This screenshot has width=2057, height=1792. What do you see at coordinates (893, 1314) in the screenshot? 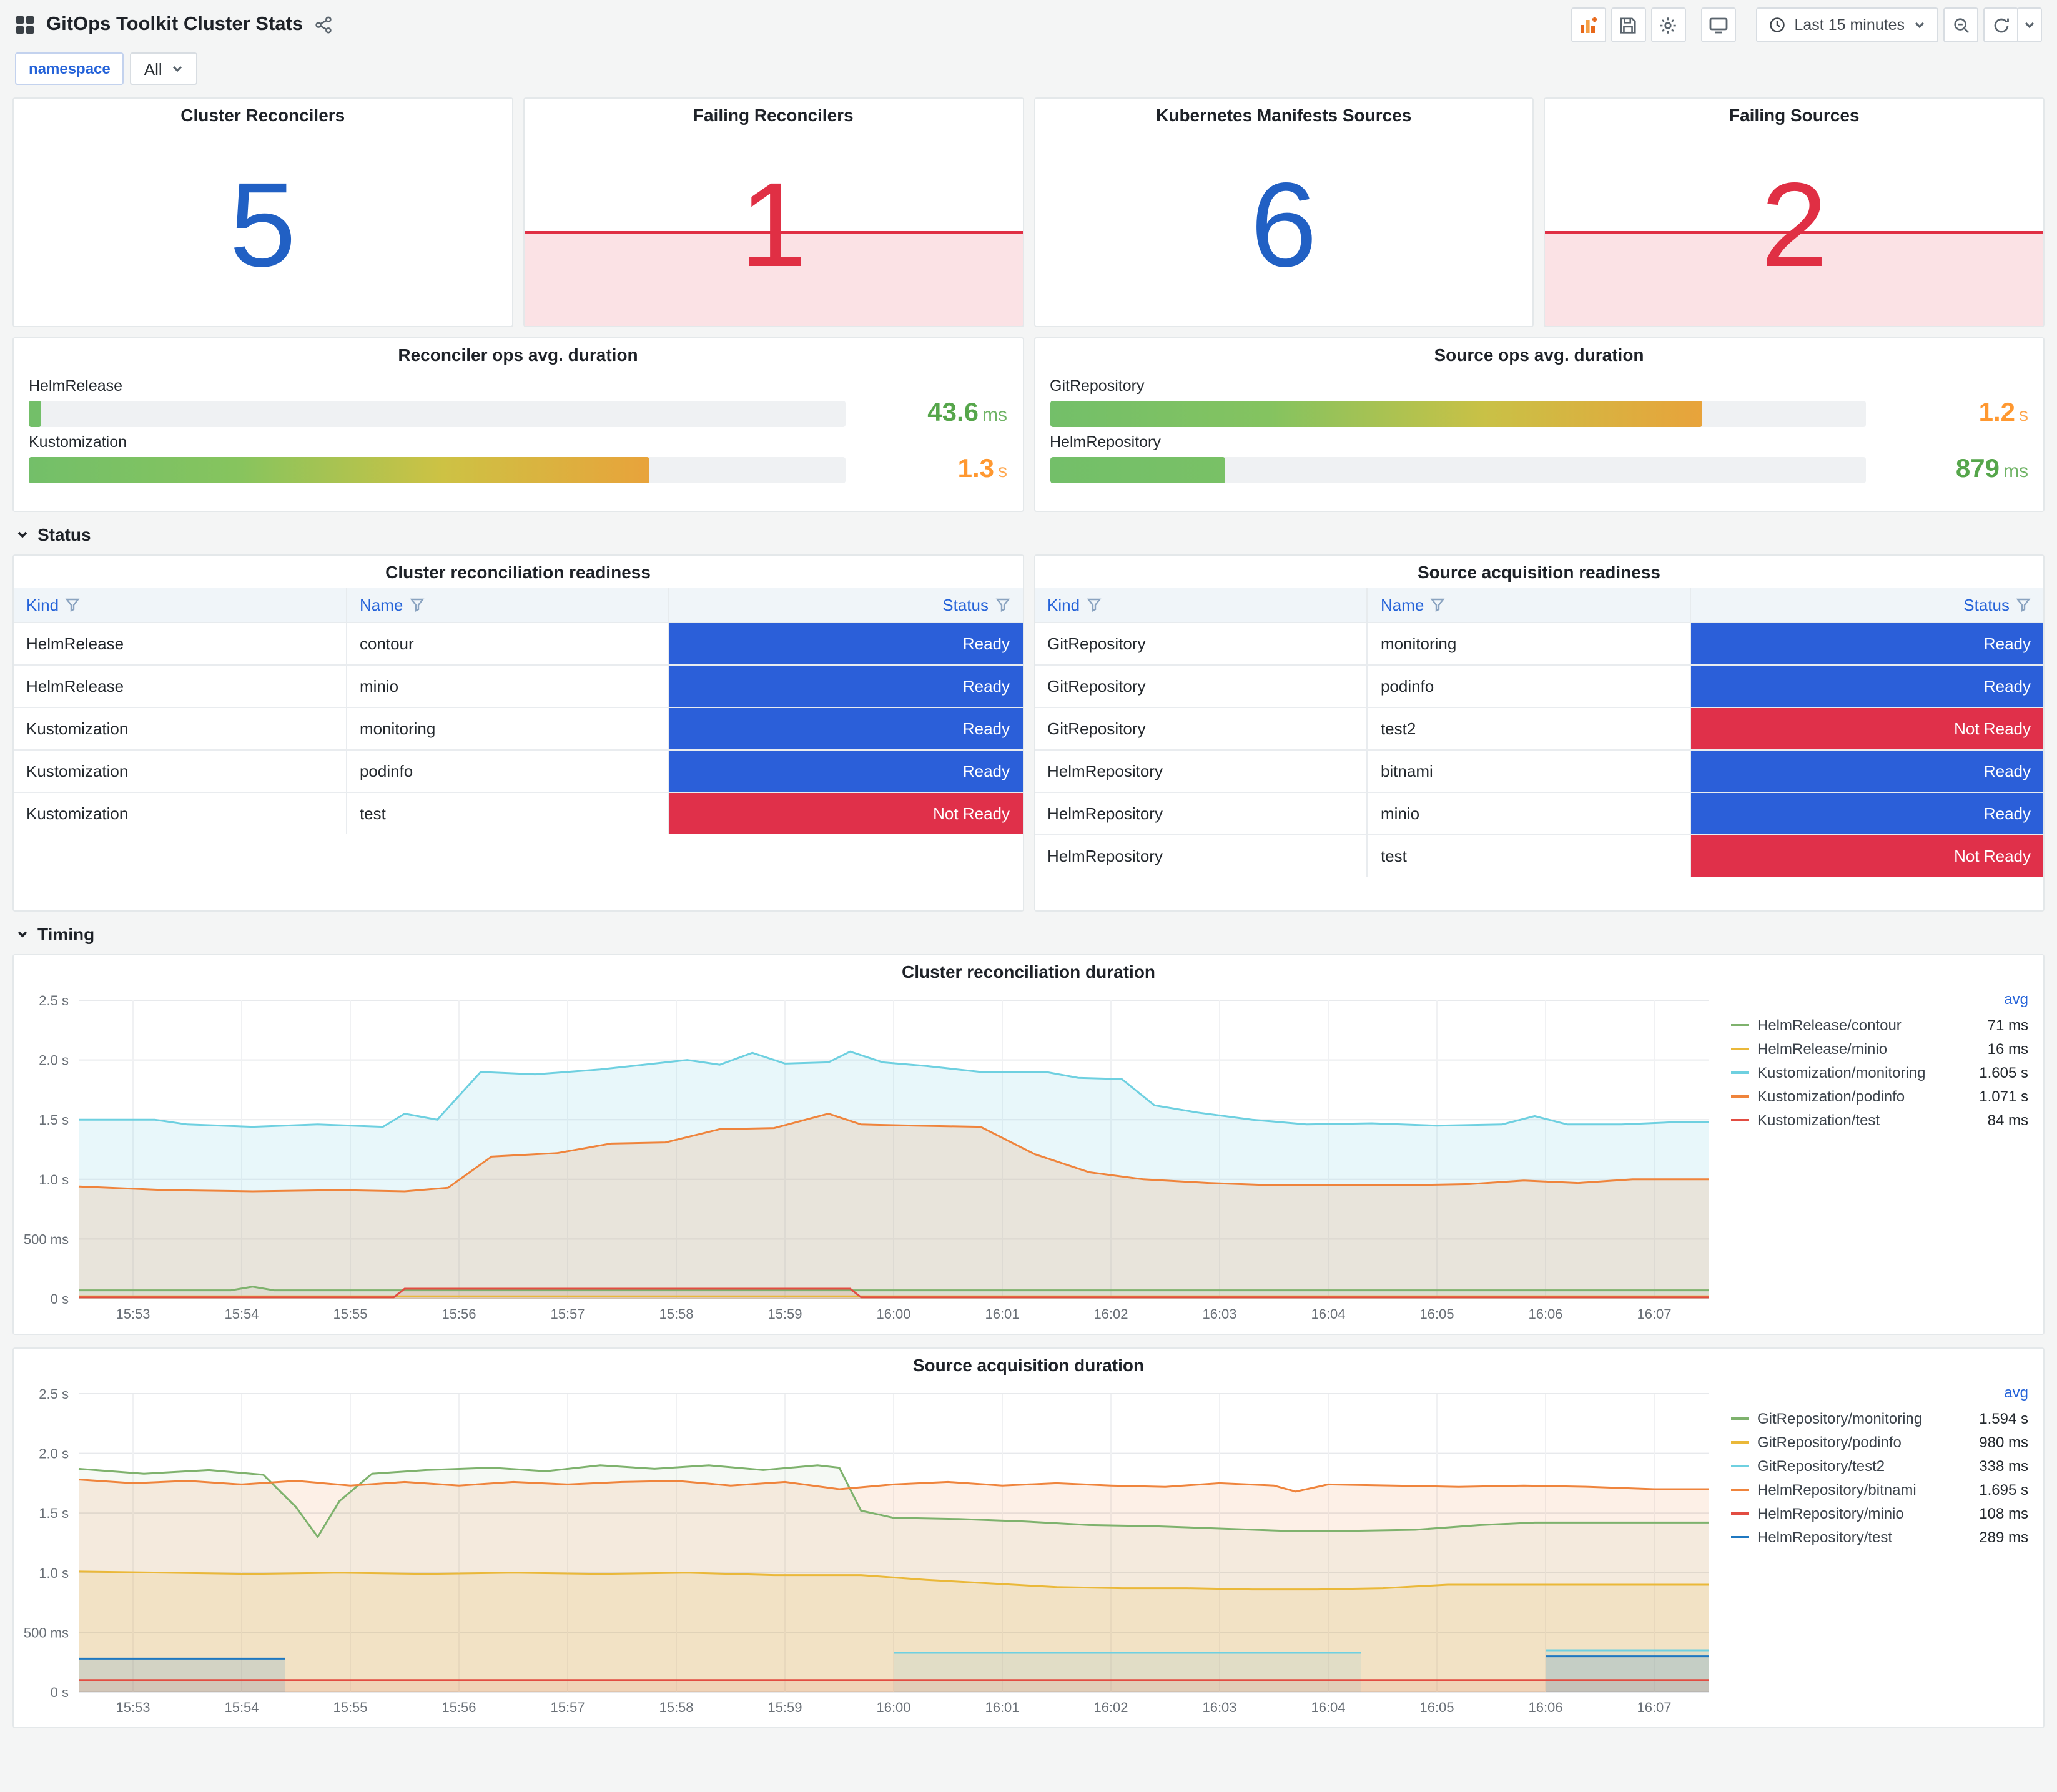
I see `svg-text: 16:00` at bounding box center [893, 1314].